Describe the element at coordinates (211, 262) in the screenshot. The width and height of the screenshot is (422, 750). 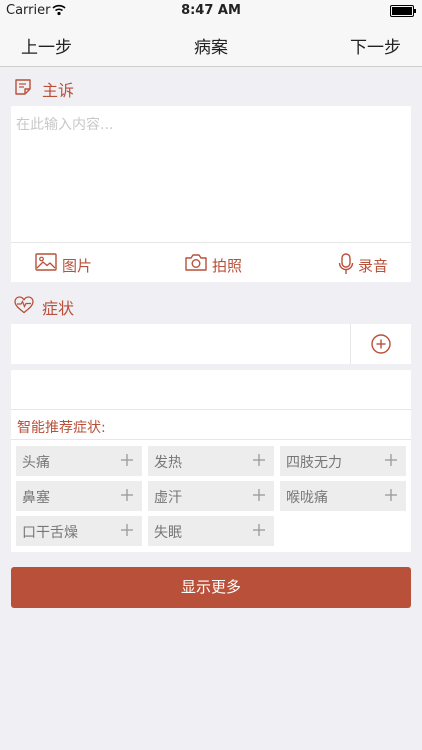
I see `media-actions: 图片 拍照 录音` at that location.